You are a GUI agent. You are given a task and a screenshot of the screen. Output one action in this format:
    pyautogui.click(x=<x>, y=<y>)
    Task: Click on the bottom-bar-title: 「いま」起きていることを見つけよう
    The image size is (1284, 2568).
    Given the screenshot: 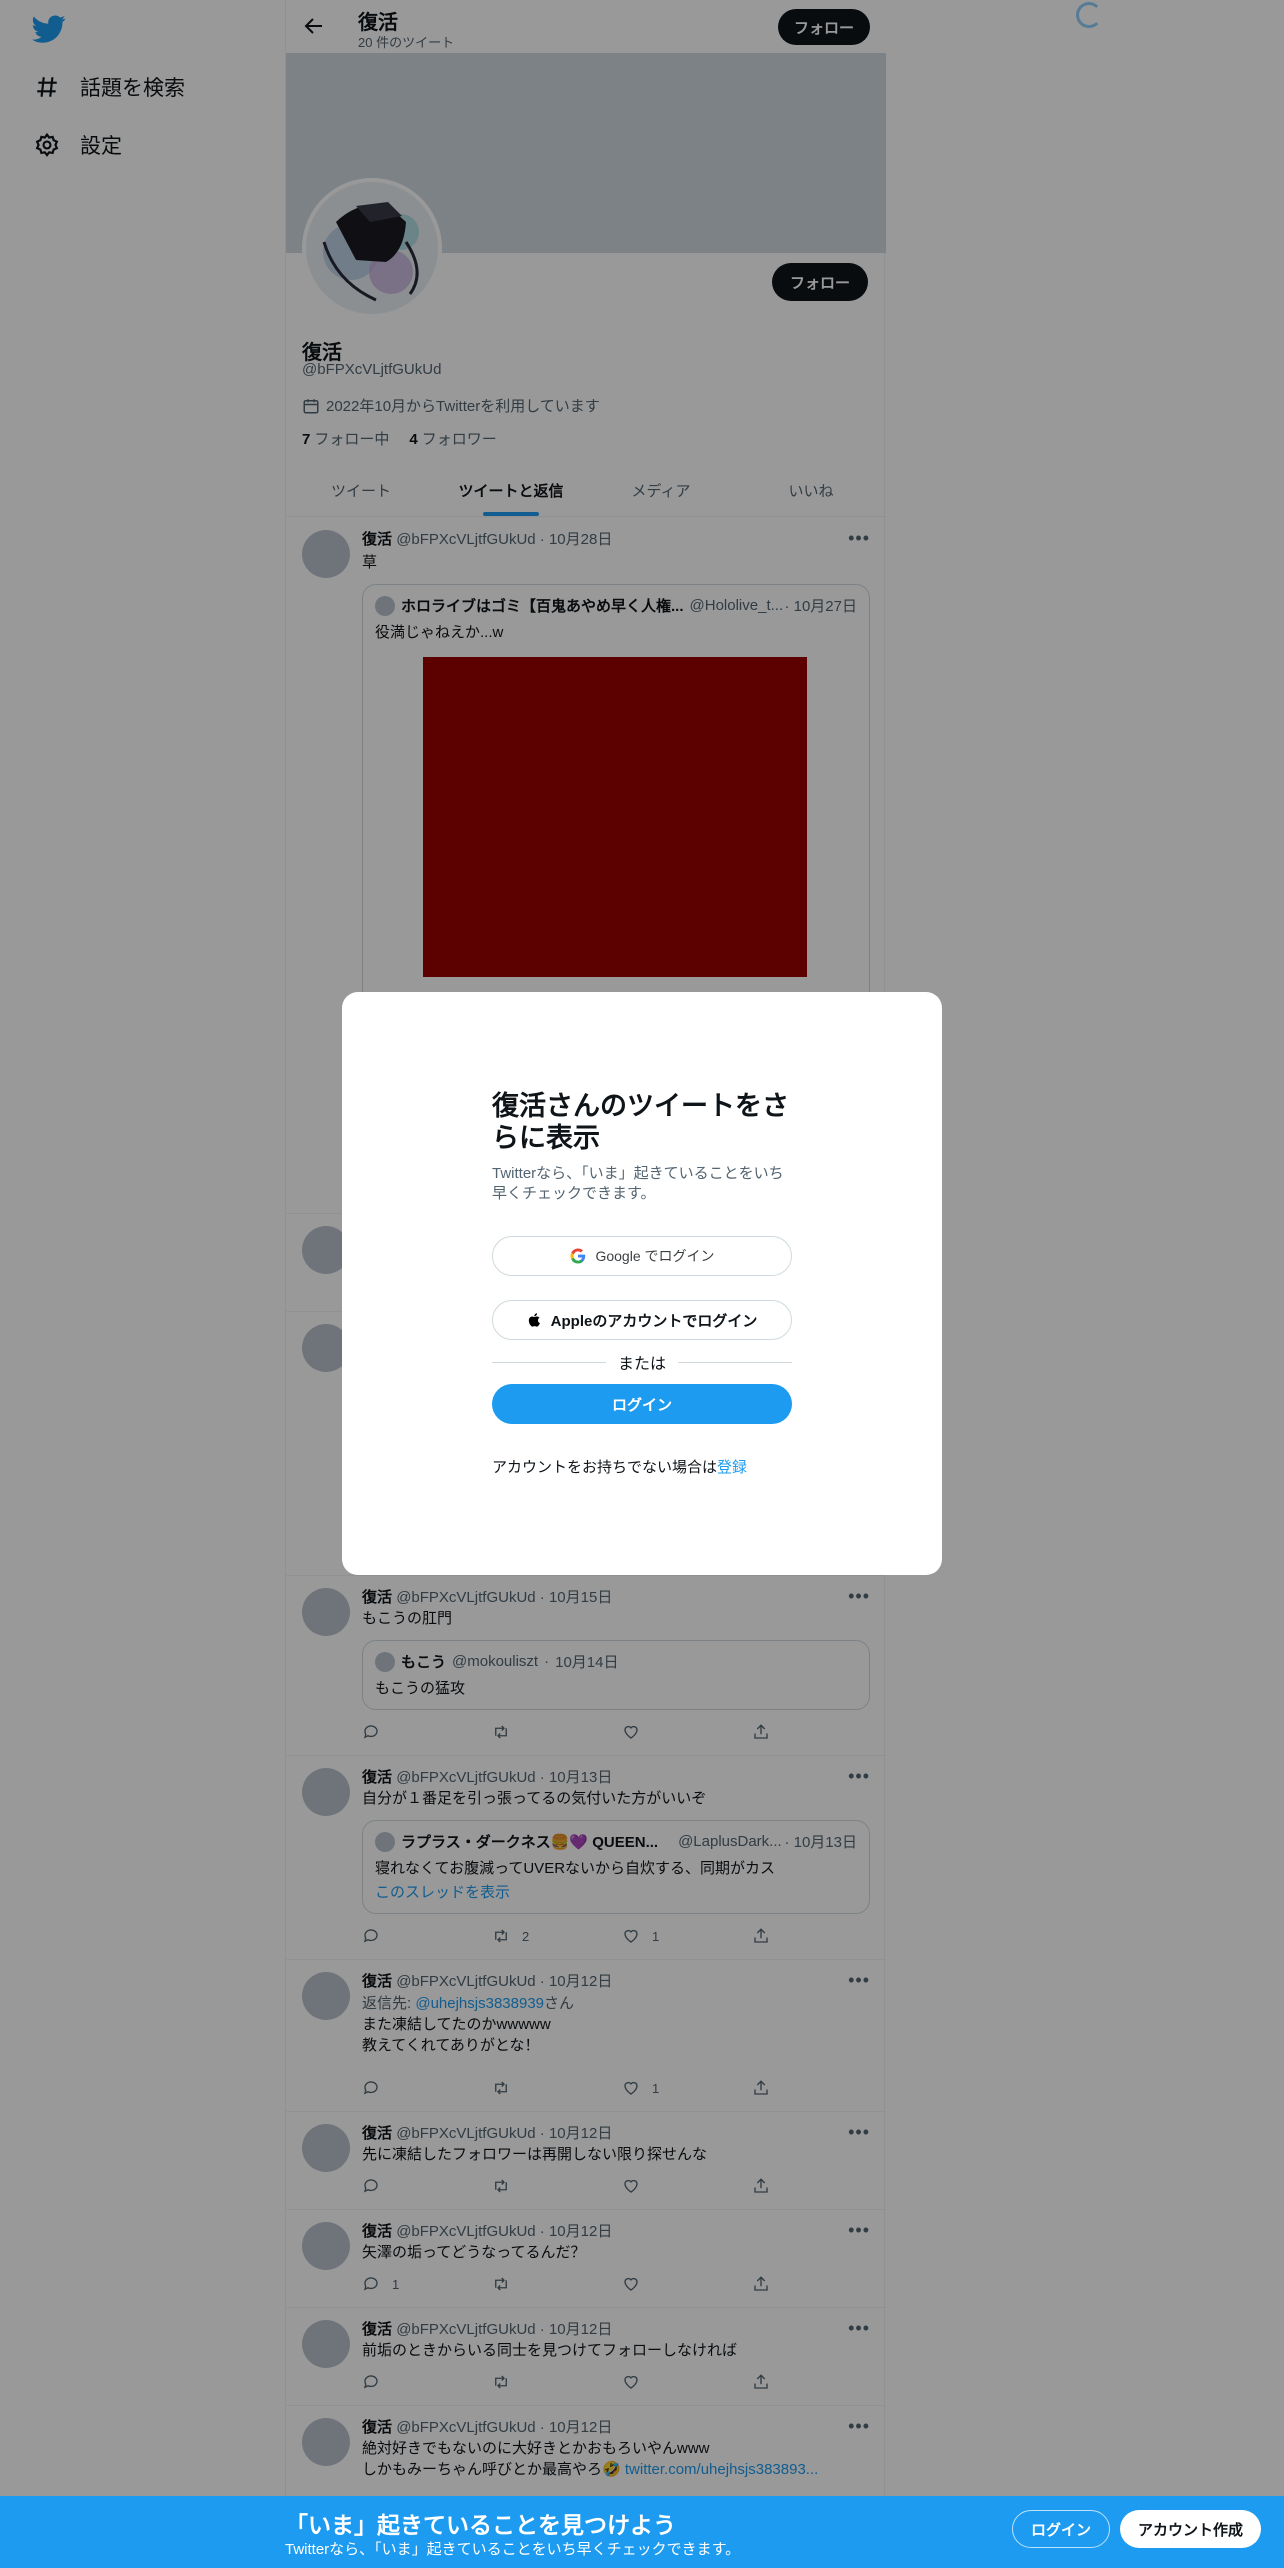 What is the action you would take?
    pyautogui.click(x=480, y=2525)
    